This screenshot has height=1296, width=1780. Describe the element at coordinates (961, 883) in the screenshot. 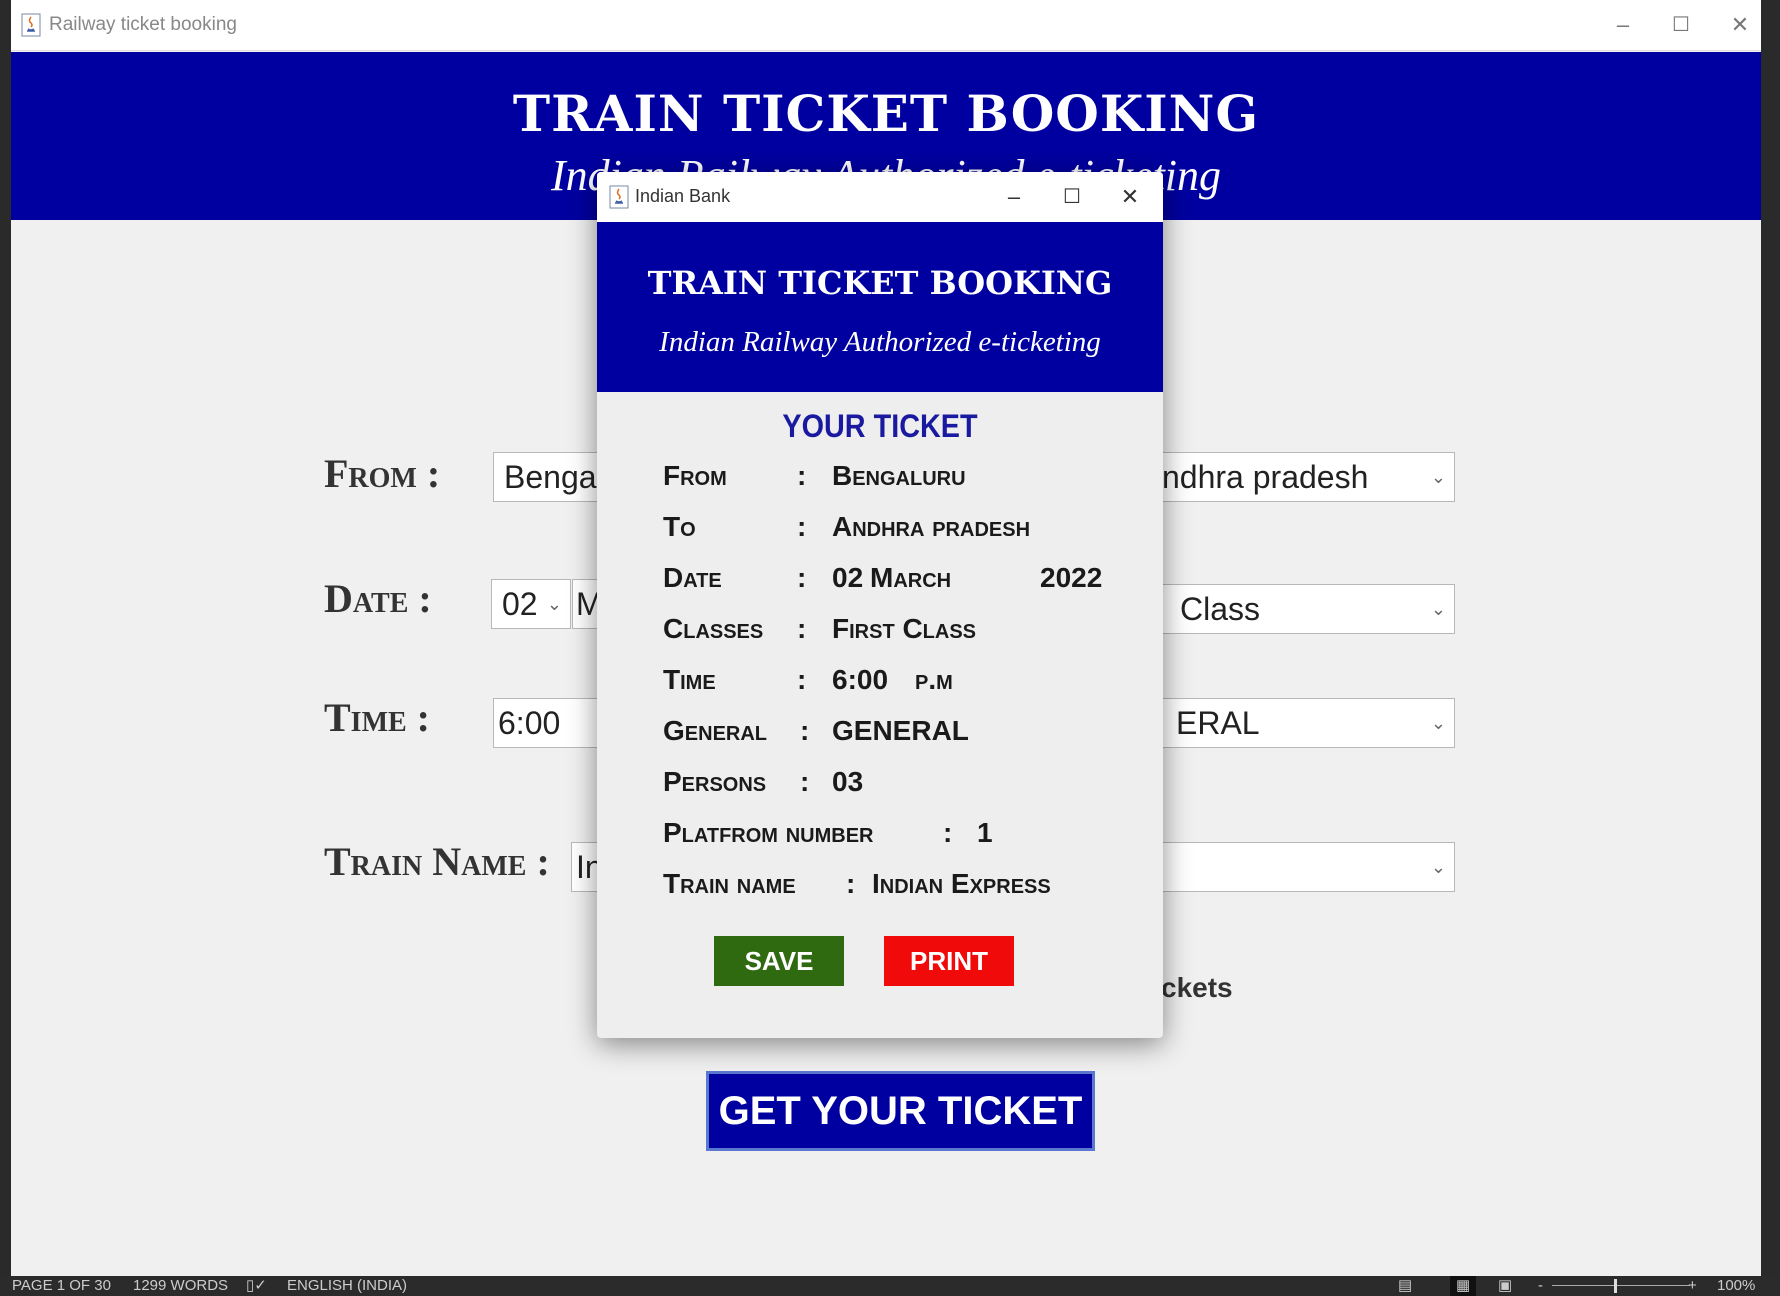

I see `ticket-train-value: Indian Express` at that location.